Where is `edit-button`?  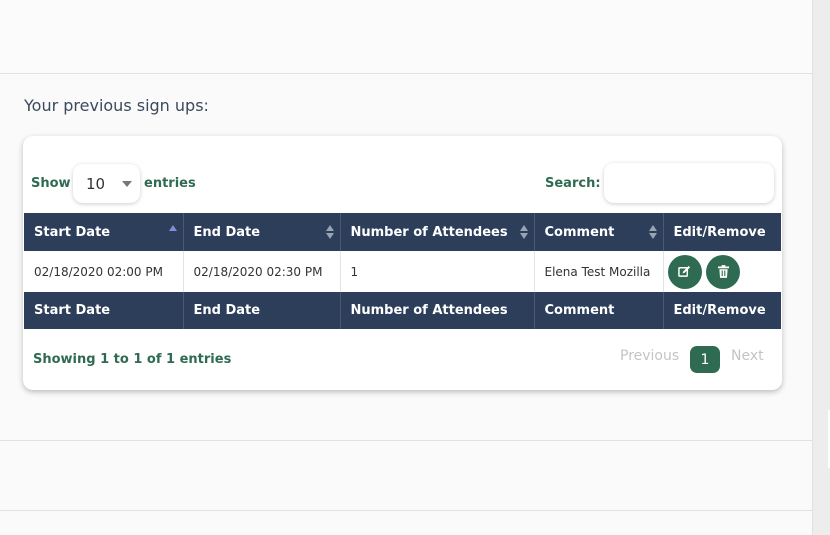 edit-button is located at coordinates (684, 271).